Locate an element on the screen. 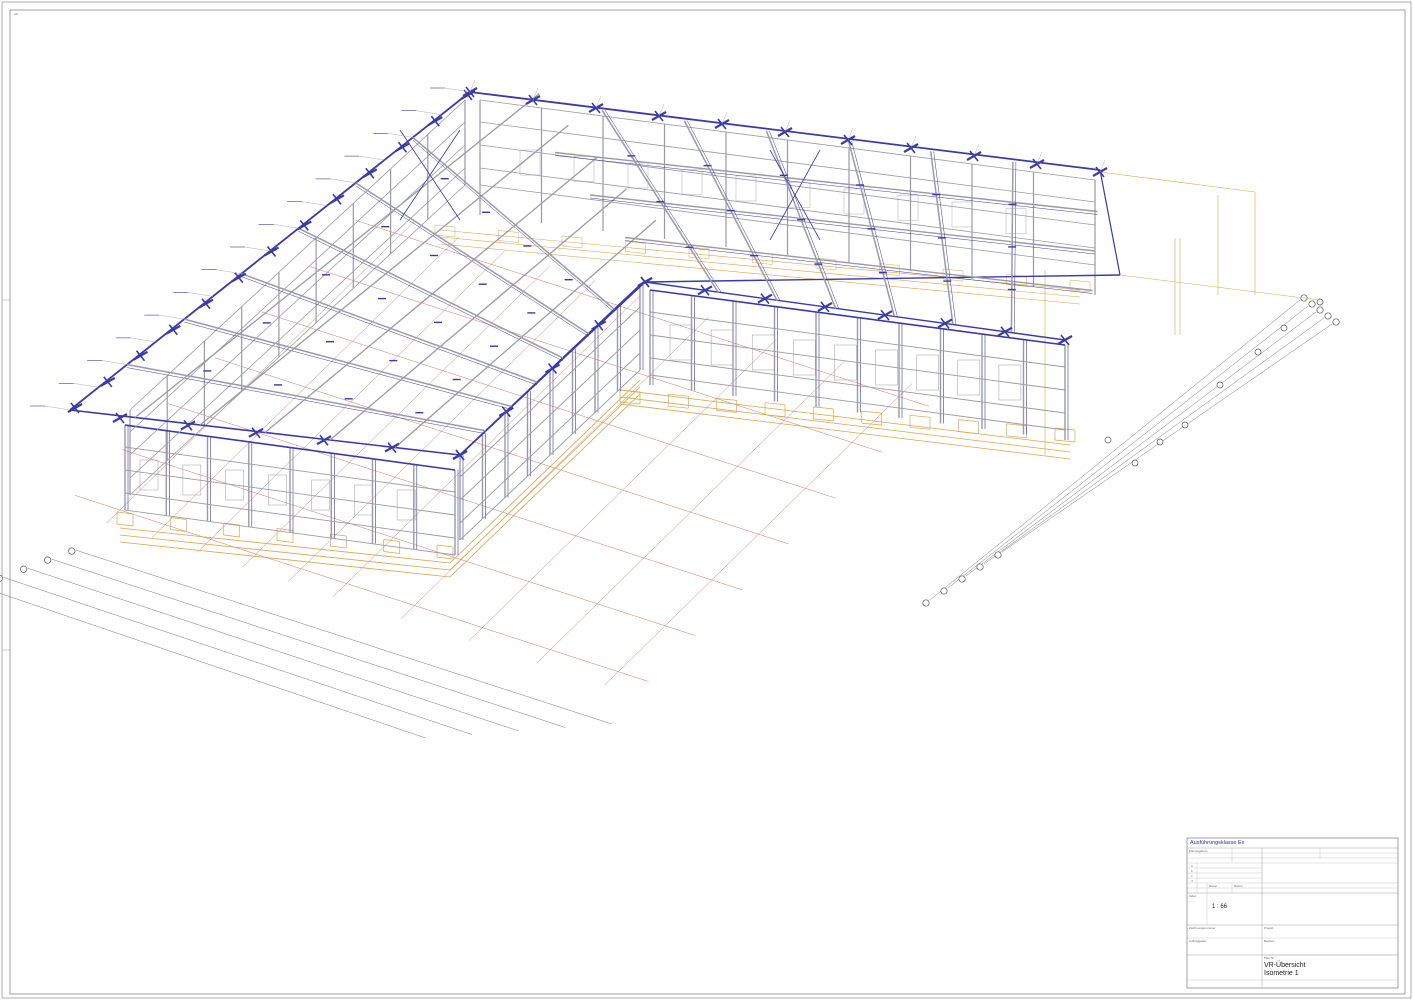  field-plan-nr: Plan-Nr is located at coordinates (1269, 958).